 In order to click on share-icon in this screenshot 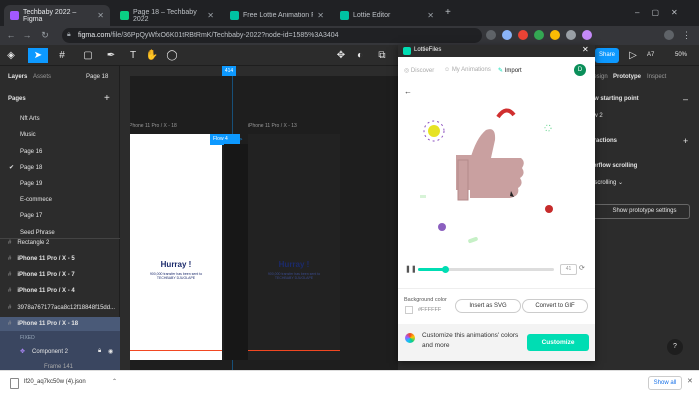, I will do `click(491, 35)`.